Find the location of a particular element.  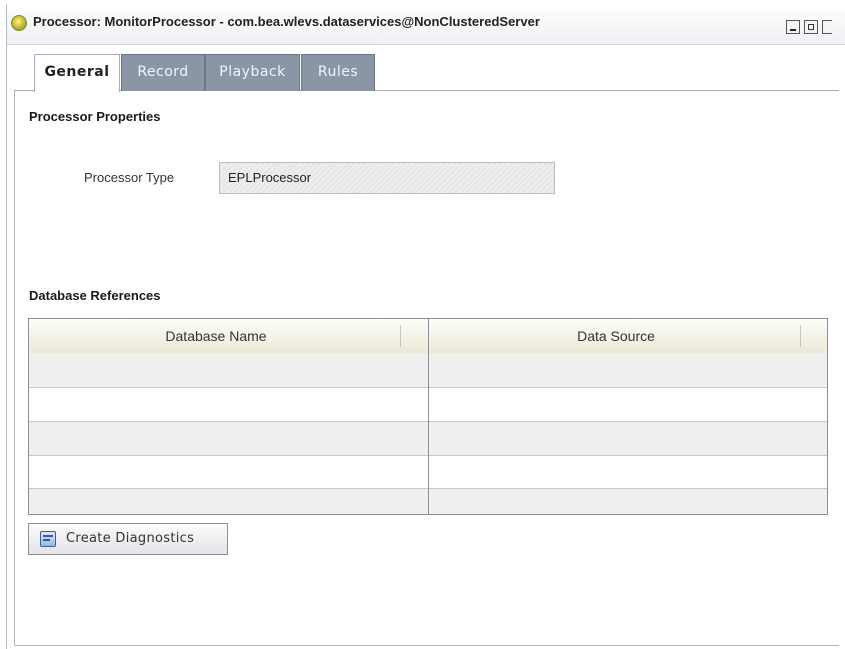

minimize-icon is located at coordinates (793, 27).